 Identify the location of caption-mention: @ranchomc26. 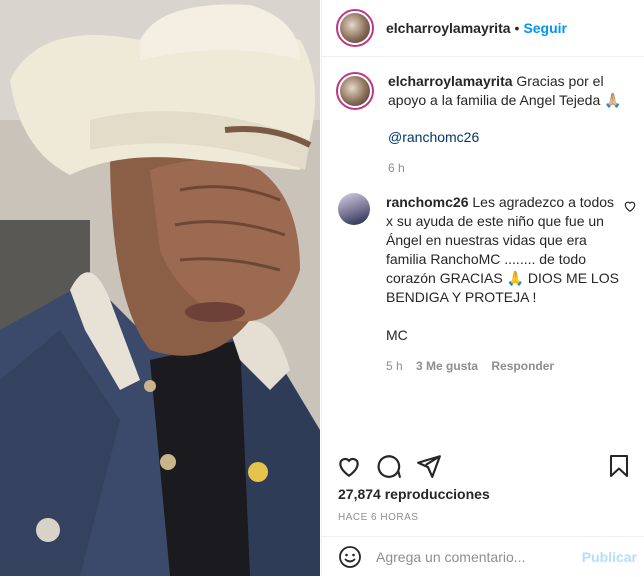
(512, 137).